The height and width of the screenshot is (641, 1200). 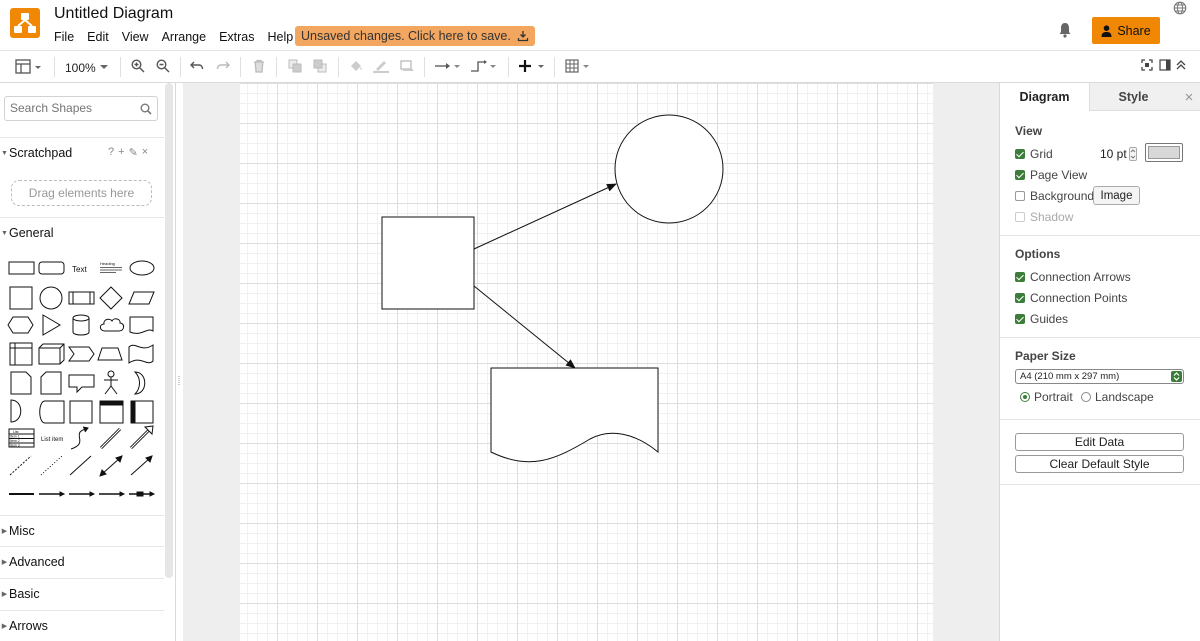 I want to click on search-shapes-input, so click(x=72, y=108).